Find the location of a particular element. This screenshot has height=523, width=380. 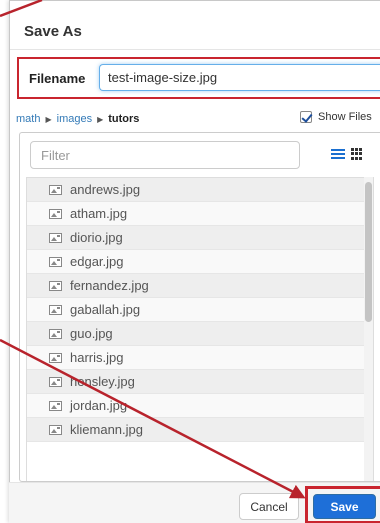

file-name: edgar.jpg is located at coordinates (97, 261).